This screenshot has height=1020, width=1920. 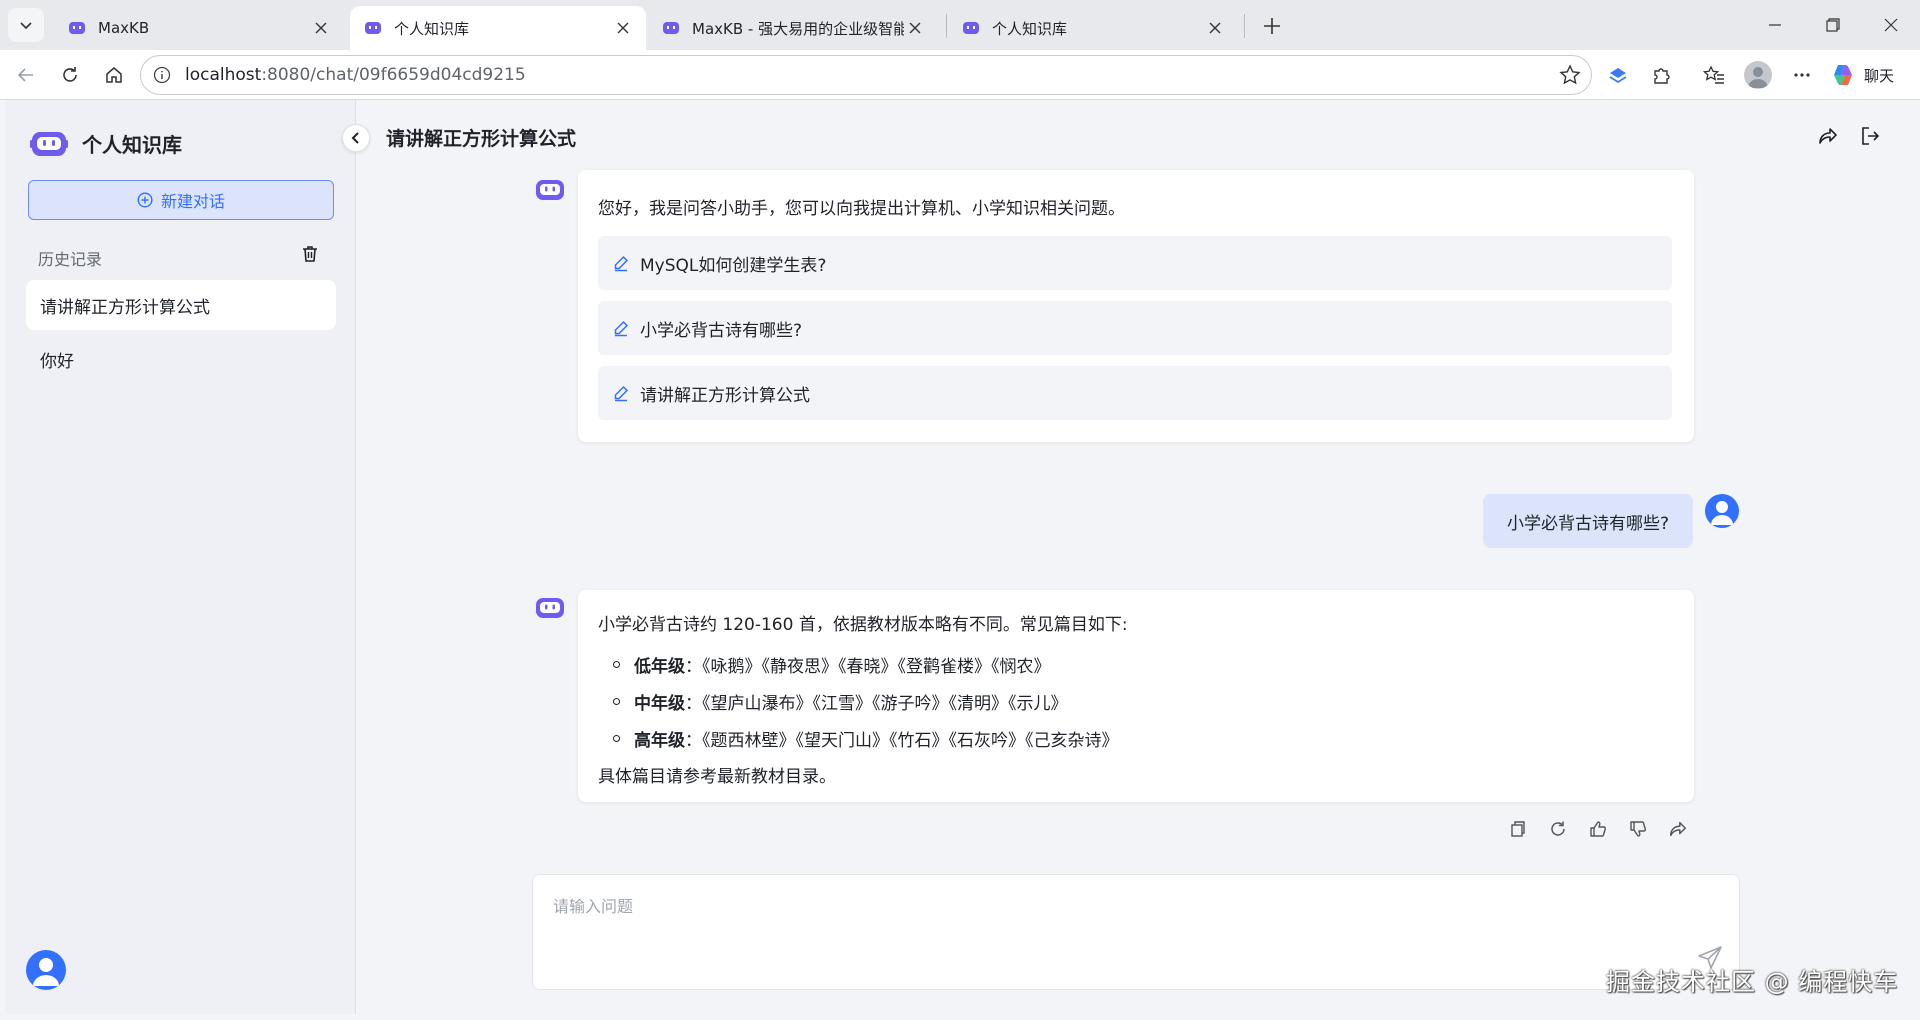 What do you see at coordinates (868, 667) in the screenshot?
I see `poem-list: ：《咏鹅》《静夜思》《春晓》《登鹳雀楼》《悯农》` at bounding box center [868, 667].